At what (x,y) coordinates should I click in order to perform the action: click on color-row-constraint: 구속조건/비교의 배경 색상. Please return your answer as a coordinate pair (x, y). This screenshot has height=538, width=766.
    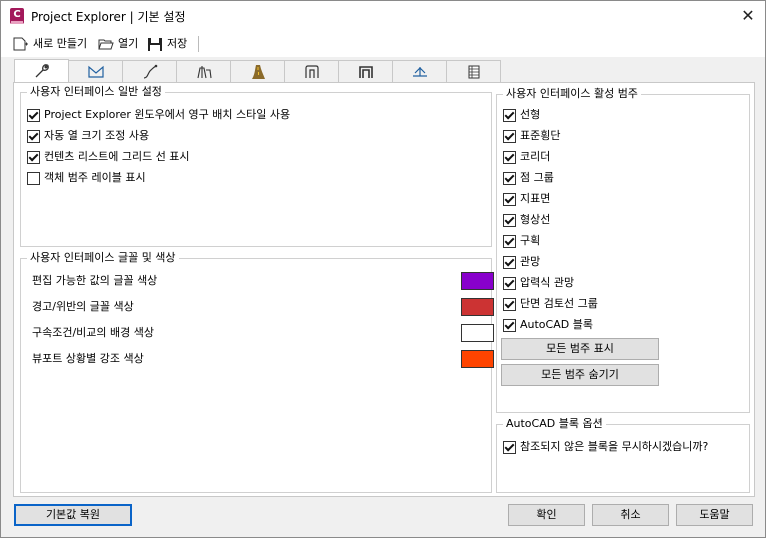
    Looking at the image, I should click on (93, 333).